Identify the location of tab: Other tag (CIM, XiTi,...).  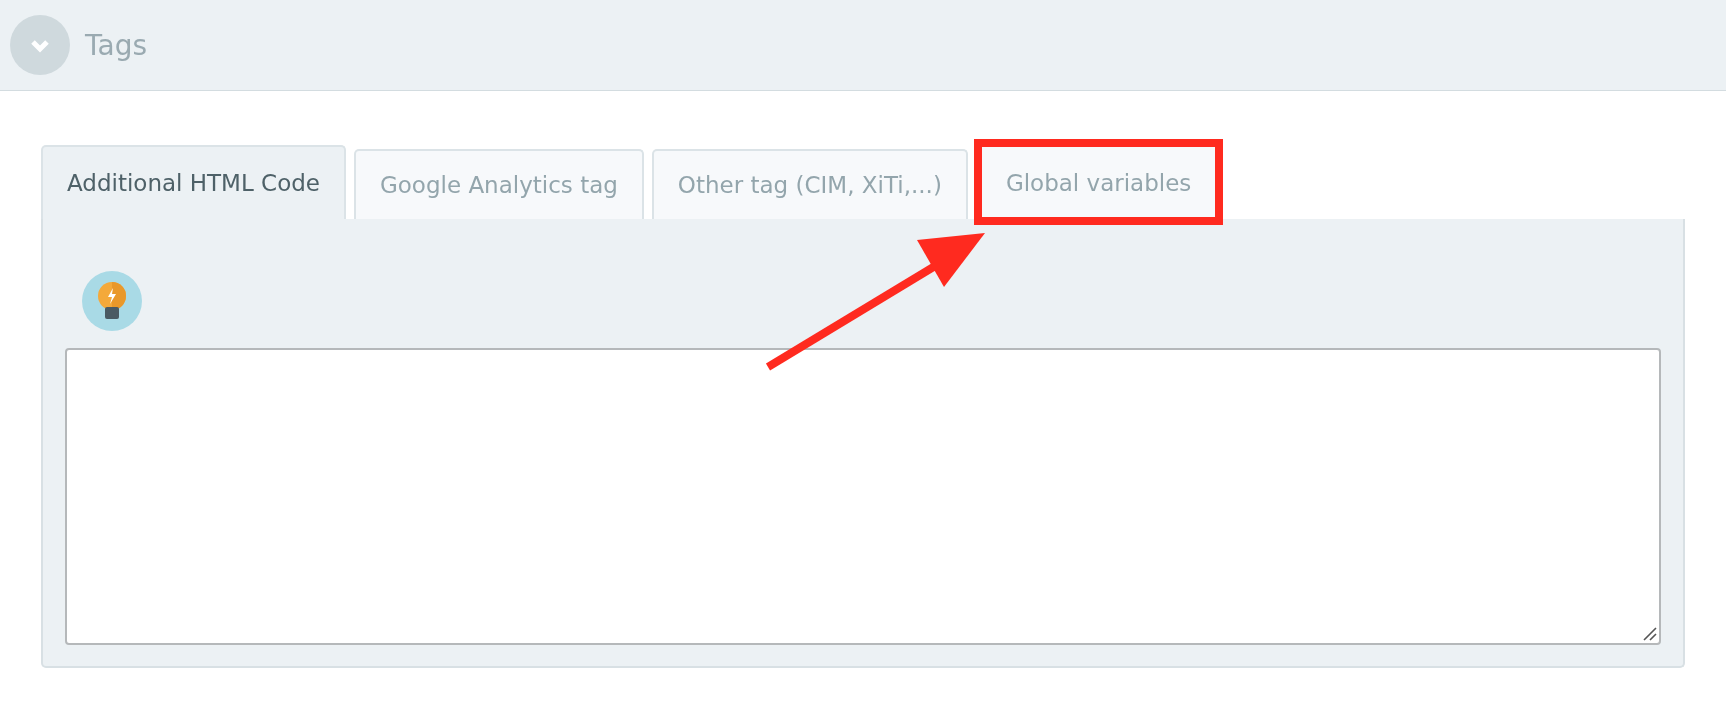
(809, 184).